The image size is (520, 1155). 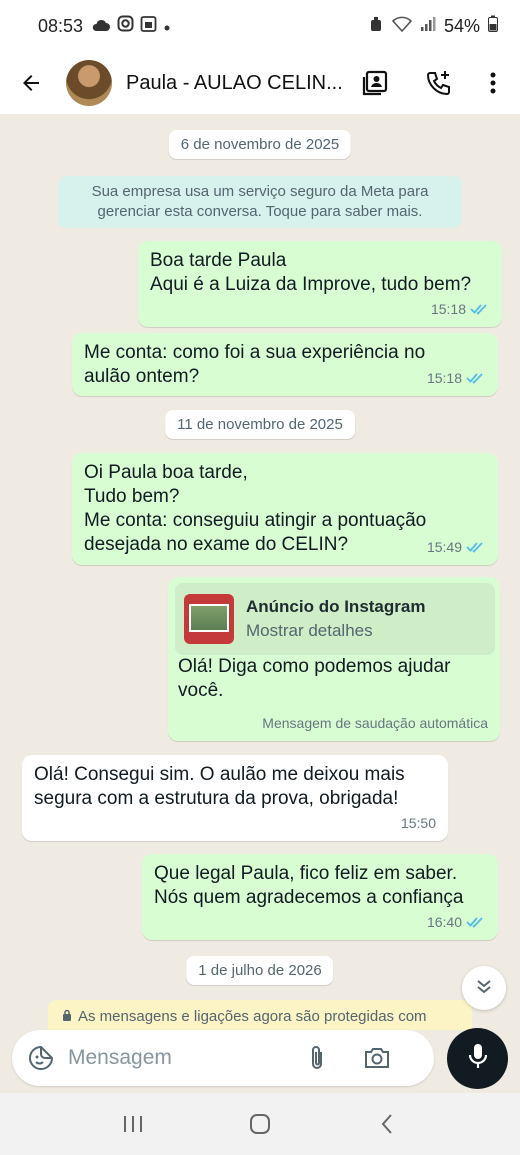 What do you see at coordinates (260, 970) in the screenshot?
I see `date-separator: 1 de julho de 2026` at bounding box center [260, 970].